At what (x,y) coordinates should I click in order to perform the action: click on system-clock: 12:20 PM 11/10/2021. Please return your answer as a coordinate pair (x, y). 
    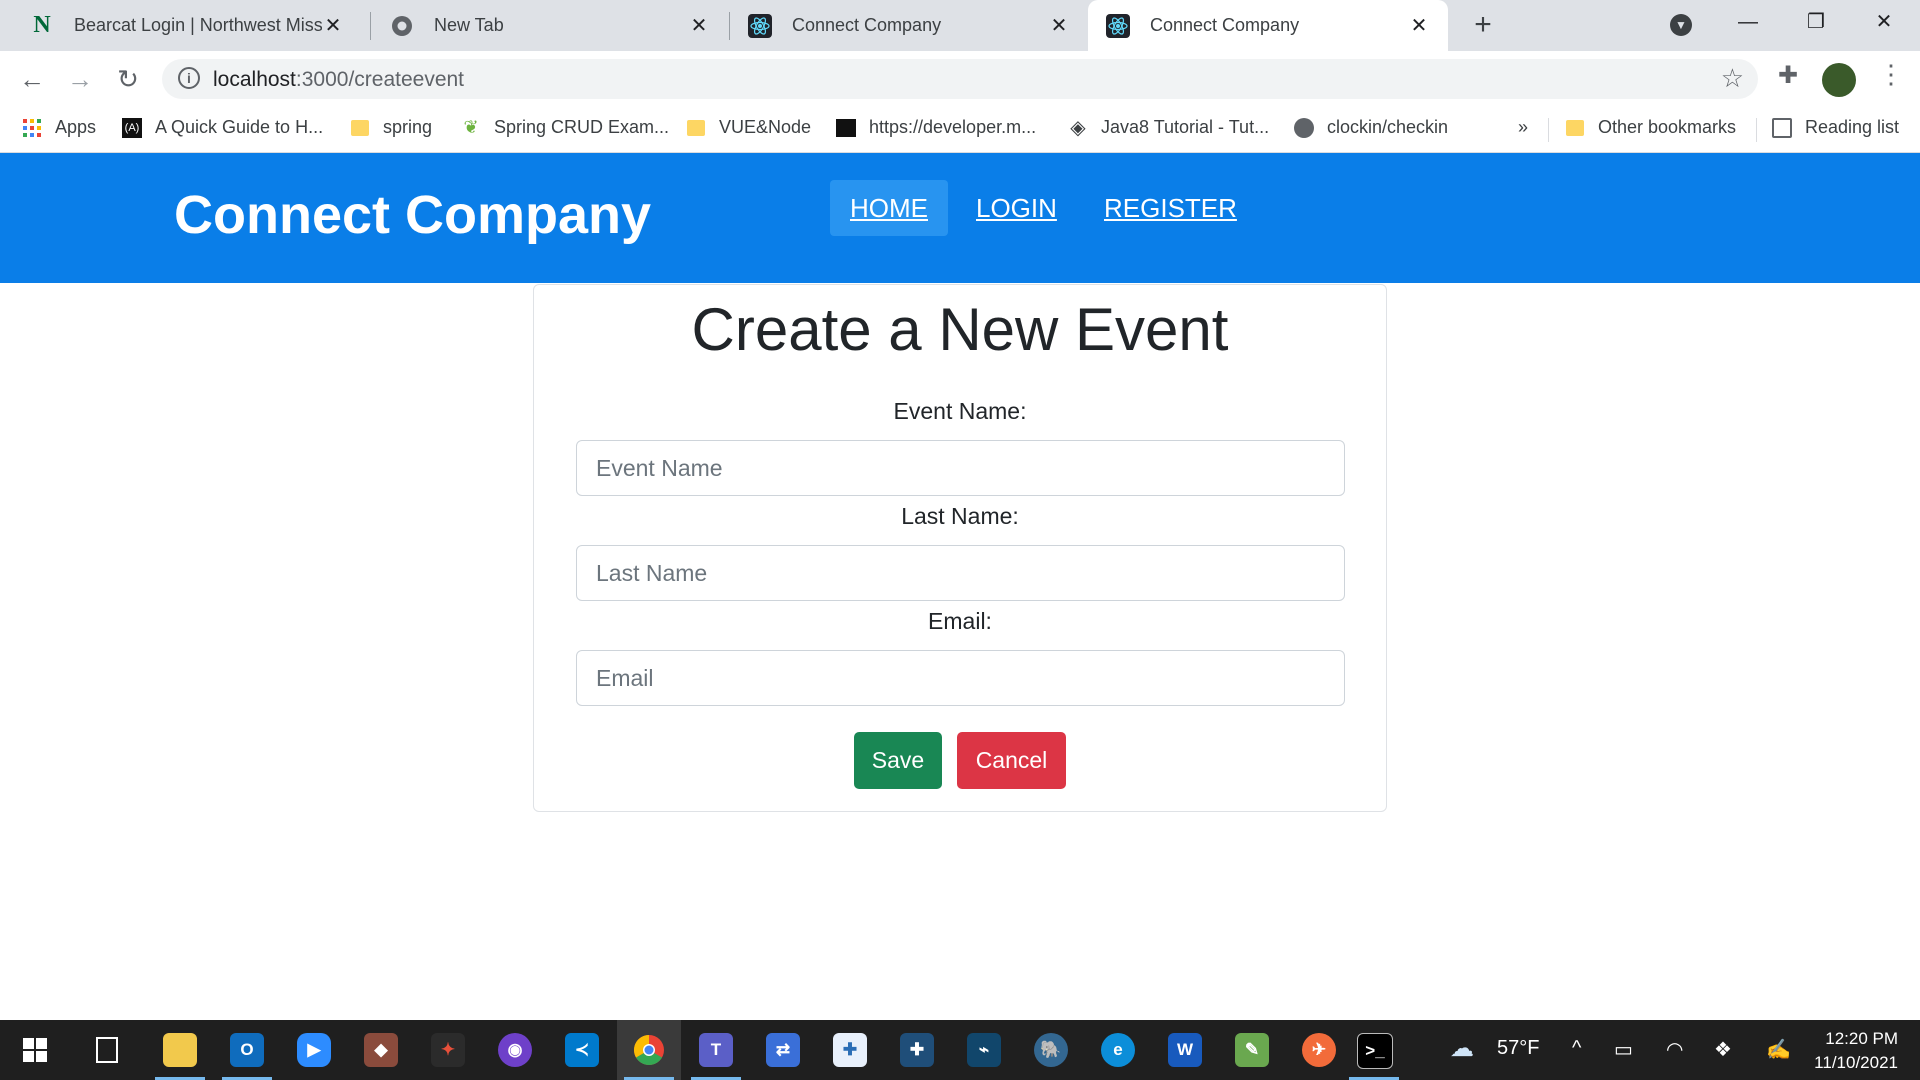
    Looking at the image, I should click on (1856, 1051).